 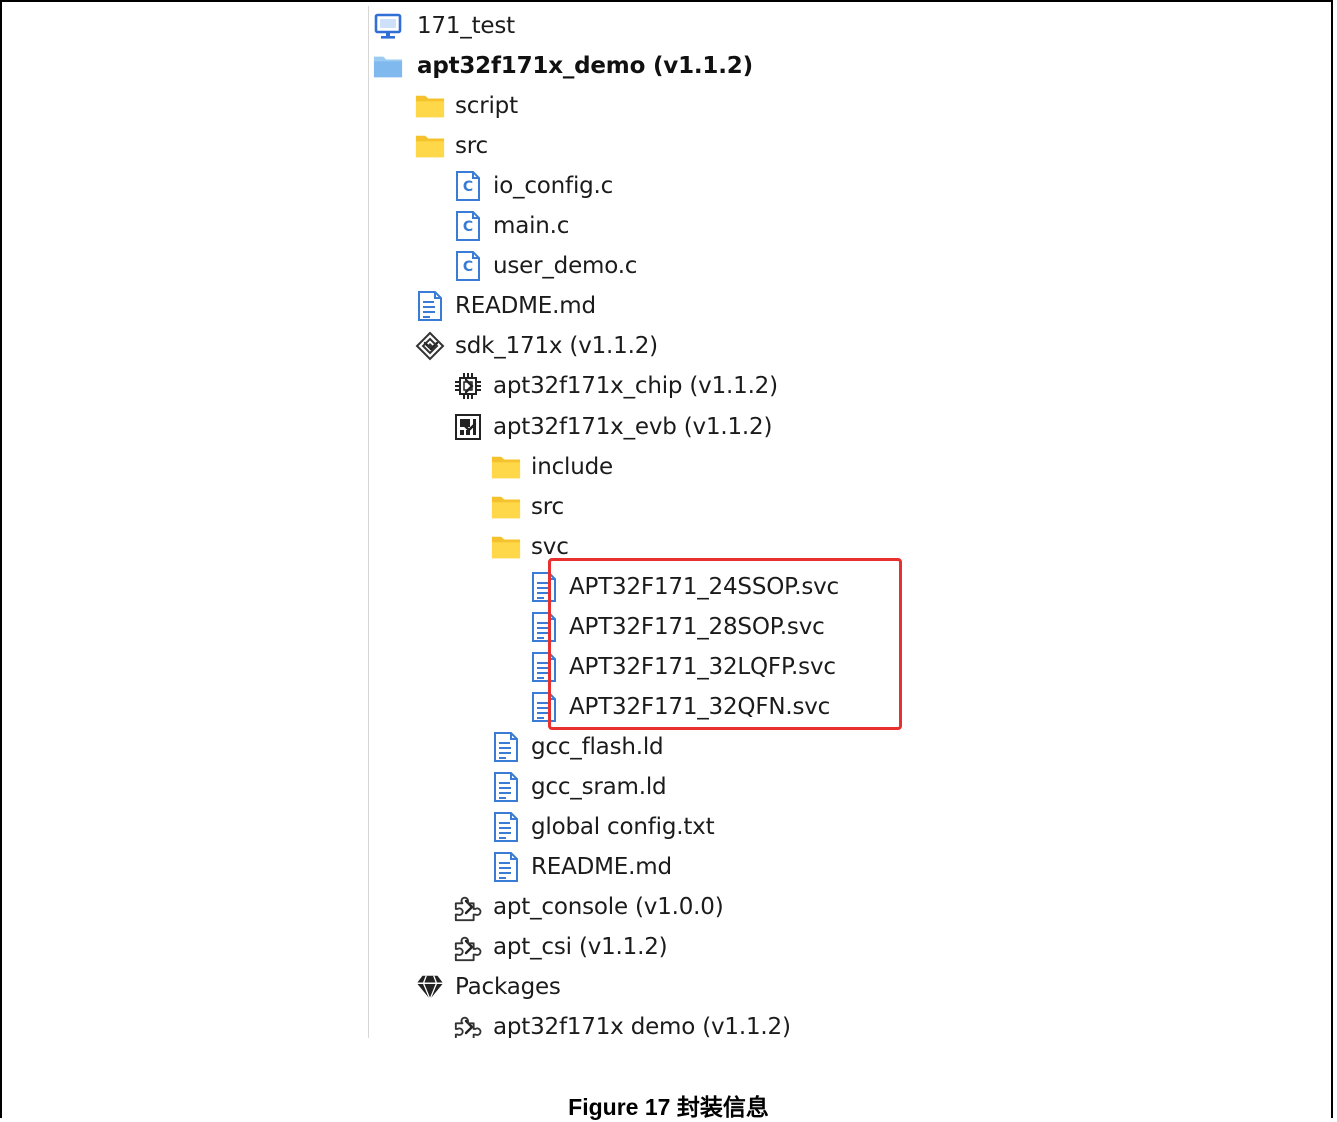 I want to click on tree-item: Cio_config.c, so click(x=649, y=186).